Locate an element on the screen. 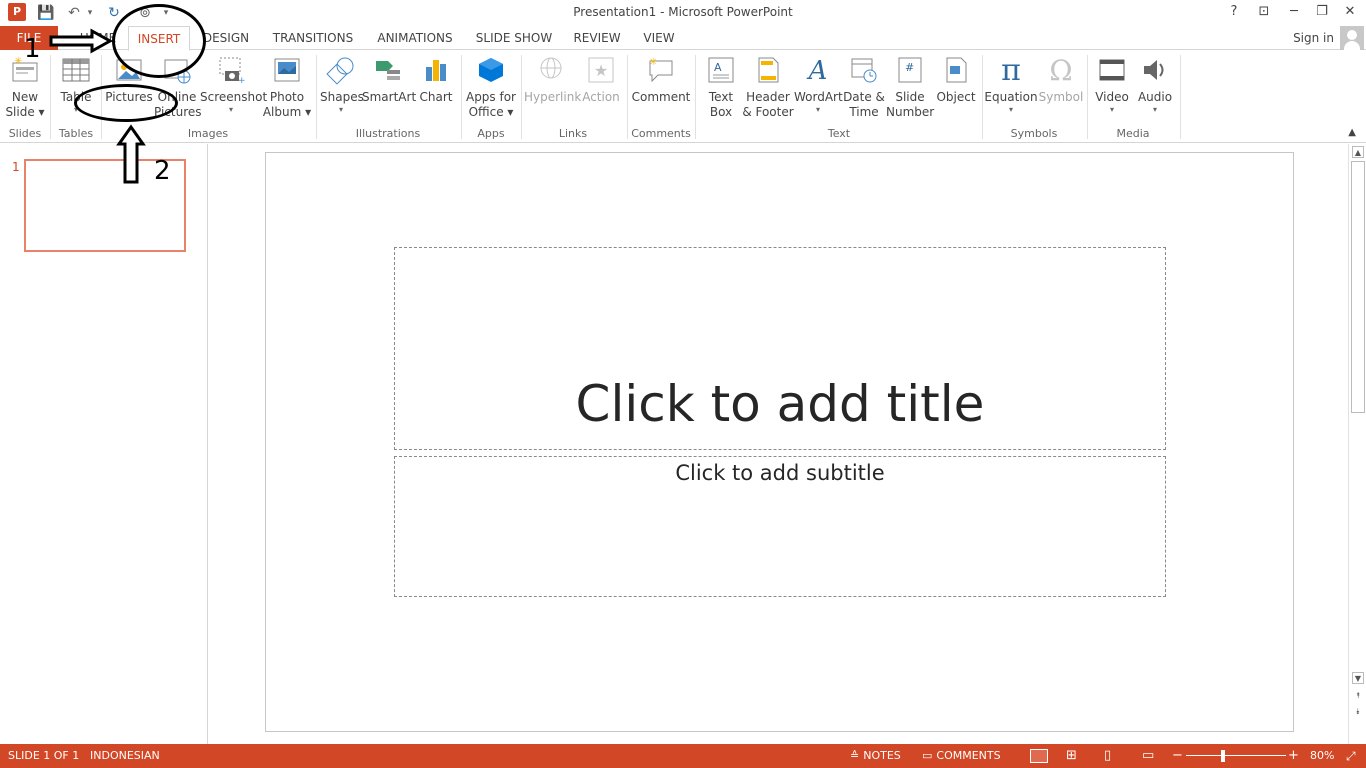 The image size is (1366, 768). slide-indicator: SLIDE 1 OF 1 is located at coordinates (43, 756).